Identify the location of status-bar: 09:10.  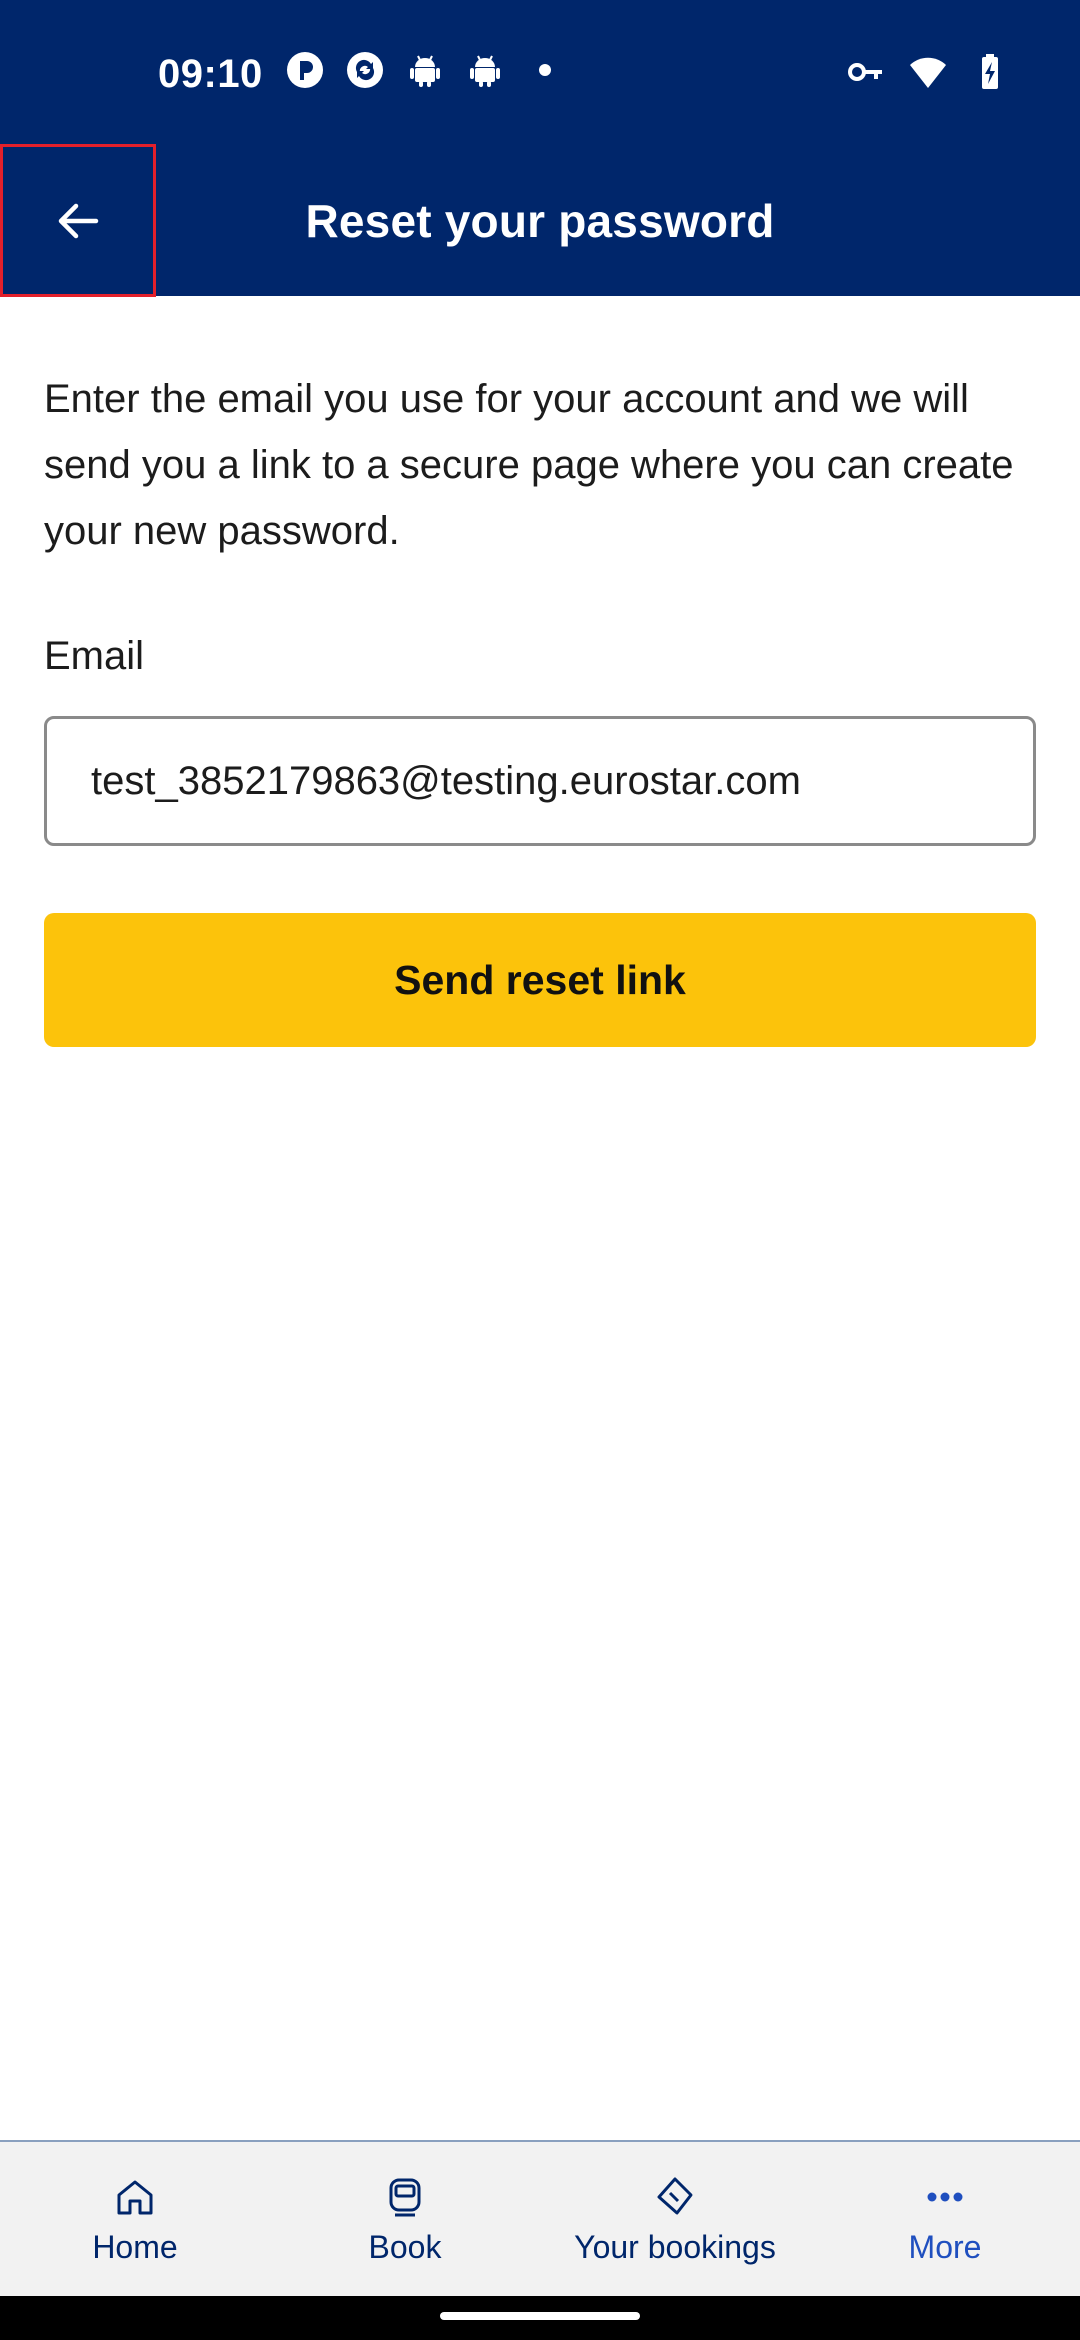
(540, 73).